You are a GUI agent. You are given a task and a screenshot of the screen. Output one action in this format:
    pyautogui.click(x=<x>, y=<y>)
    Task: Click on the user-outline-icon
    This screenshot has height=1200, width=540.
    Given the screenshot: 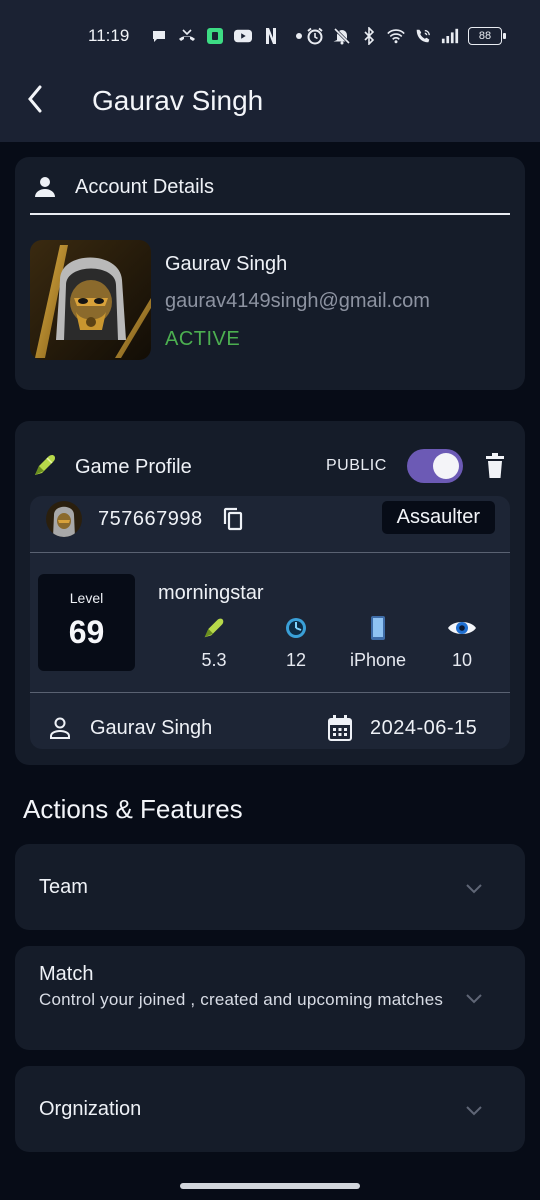 What is the action you would take?
    pyautogui.click(x=60, y=728)
    